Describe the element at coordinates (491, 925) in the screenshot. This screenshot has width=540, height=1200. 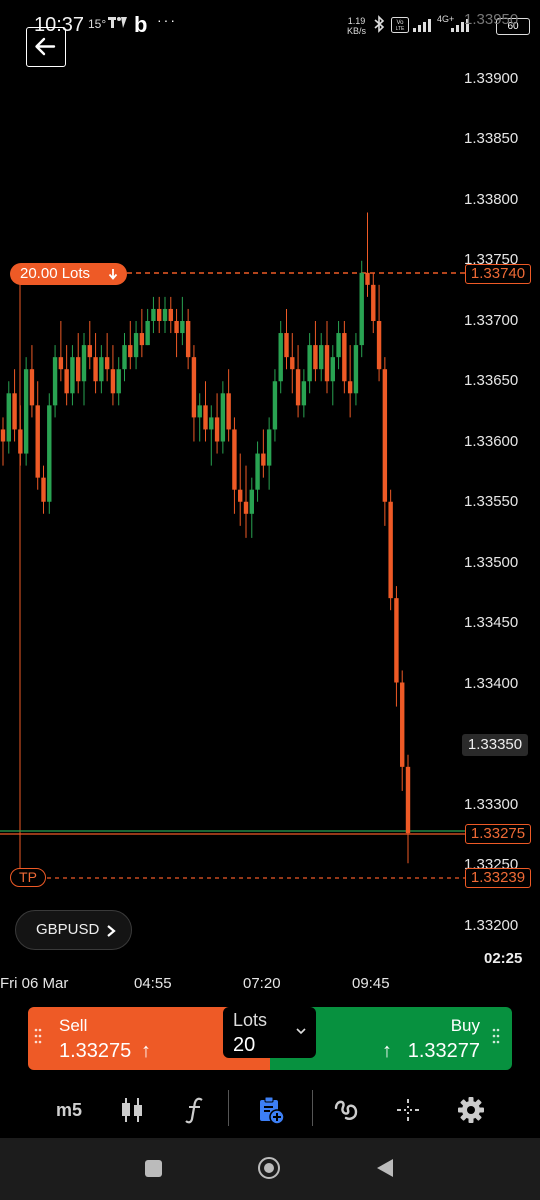
I see `price-axis-label: 1.33200` at that location.